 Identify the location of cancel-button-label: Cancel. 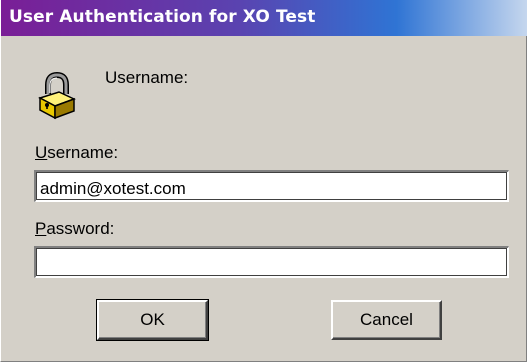
(386, 319).